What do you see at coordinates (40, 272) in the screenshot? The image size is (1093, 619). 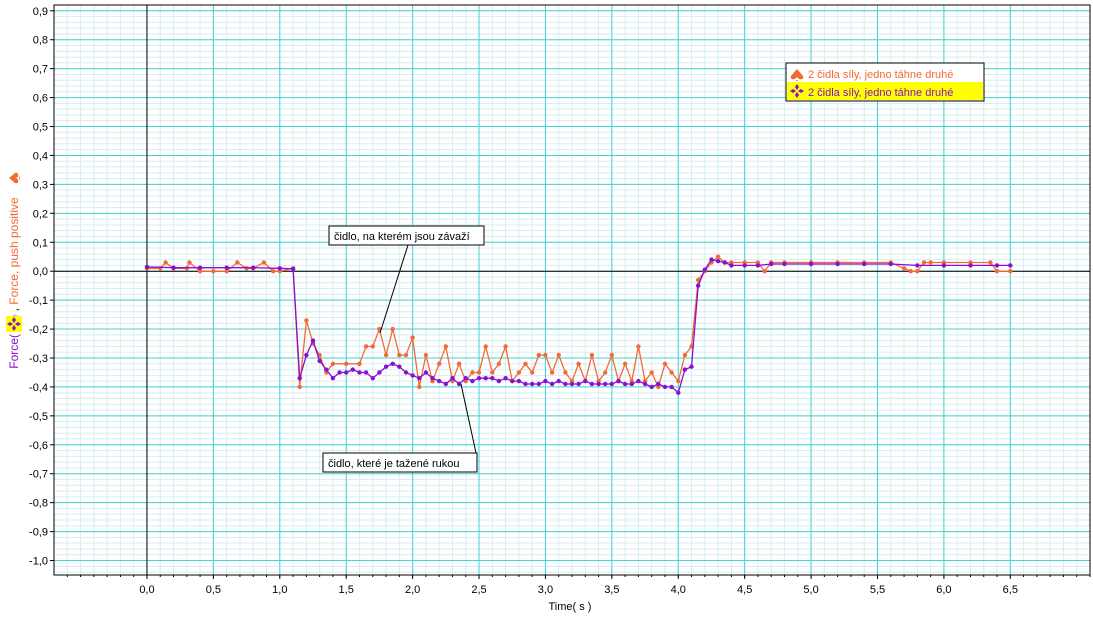 I see `y-tick-label: 0,0` at bounding box center [40, 272].